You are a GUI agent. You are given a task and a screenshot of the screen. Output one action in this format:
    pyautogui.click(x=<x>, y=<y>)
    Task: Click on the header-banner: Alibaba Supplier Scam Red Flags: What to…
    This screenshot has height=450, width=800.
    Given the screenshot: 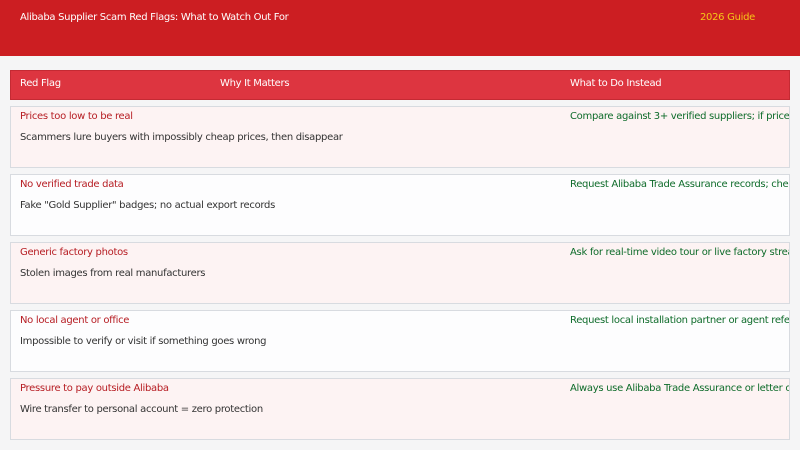 What is the action you would take?
    pyautogui.click(x=400, y=28)
    